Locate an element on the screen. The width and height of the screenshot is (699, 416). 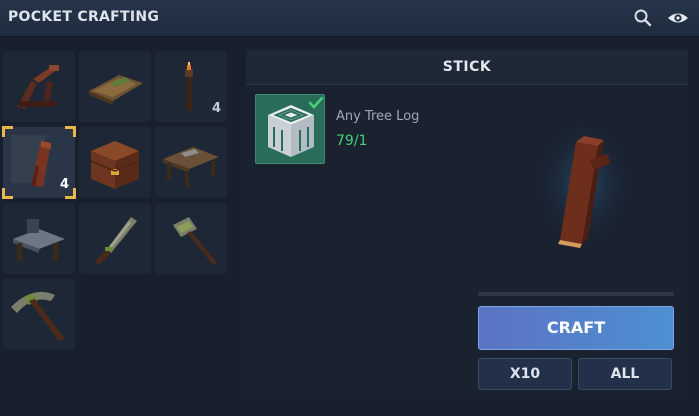
stick-preview-icon is located at coordinates (584, 190).